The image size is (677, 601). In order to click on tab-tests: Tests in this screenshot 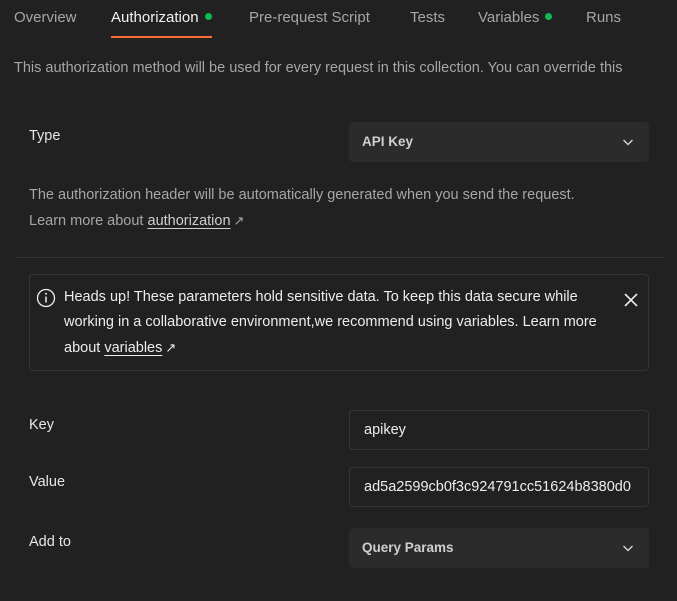, I will do `click(427, 19)`.